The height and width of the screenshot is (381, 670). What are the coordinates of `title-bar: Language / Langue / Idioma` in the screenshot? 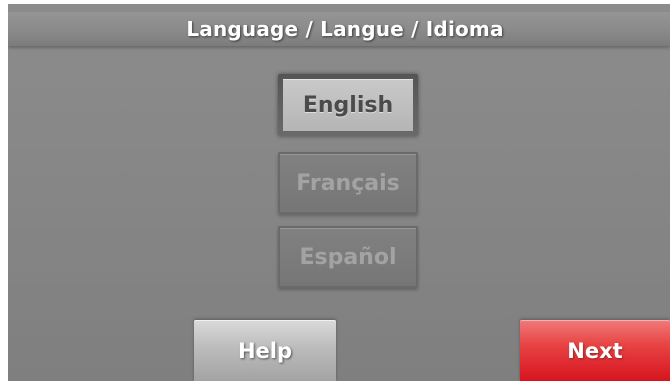 It's located at (339, 29).